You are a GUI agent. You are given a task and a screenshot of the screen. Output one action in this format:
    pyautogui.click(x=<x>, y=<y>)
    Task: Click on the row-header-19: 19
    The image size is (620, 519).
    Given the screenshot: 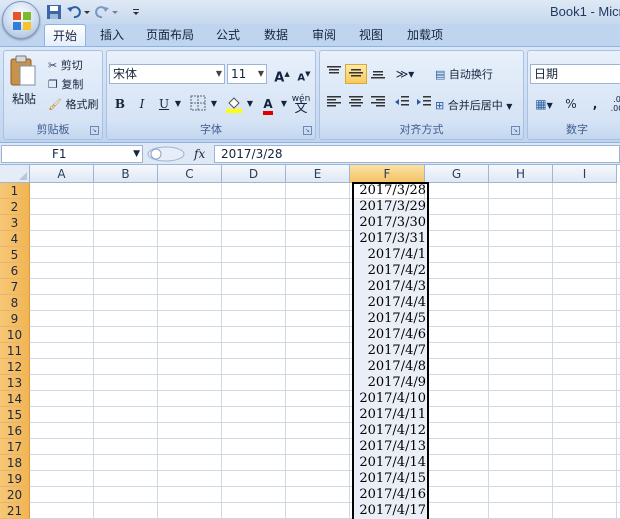 What is the action you would take?
    pyautogui.click(x=15, y=479)
    